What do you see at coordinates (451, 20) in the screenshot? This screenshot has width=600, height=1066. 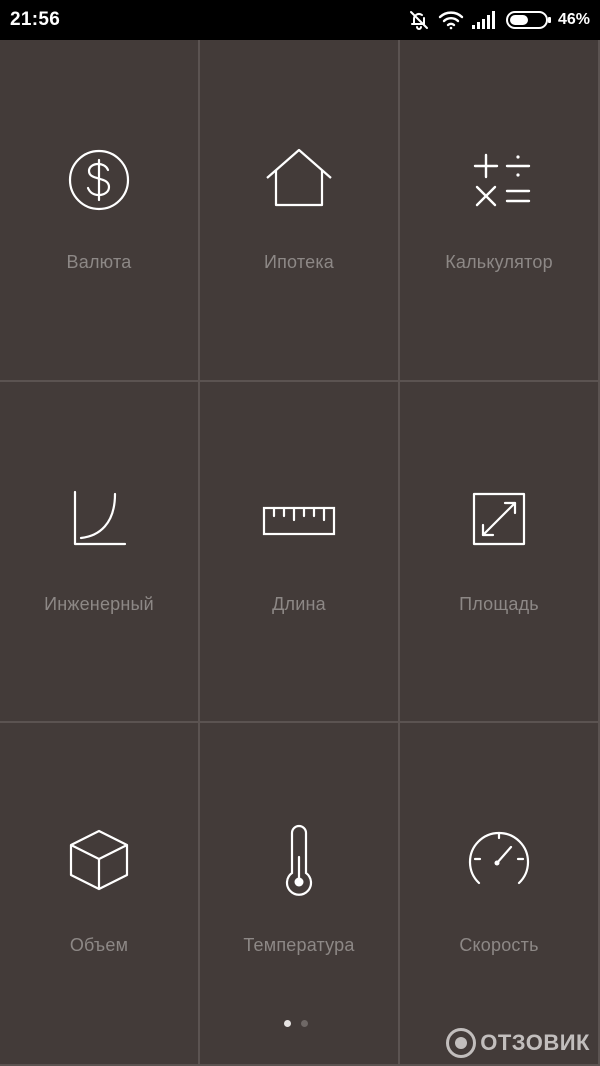 I see `wifi-icon` at bounding box center [451, 20].